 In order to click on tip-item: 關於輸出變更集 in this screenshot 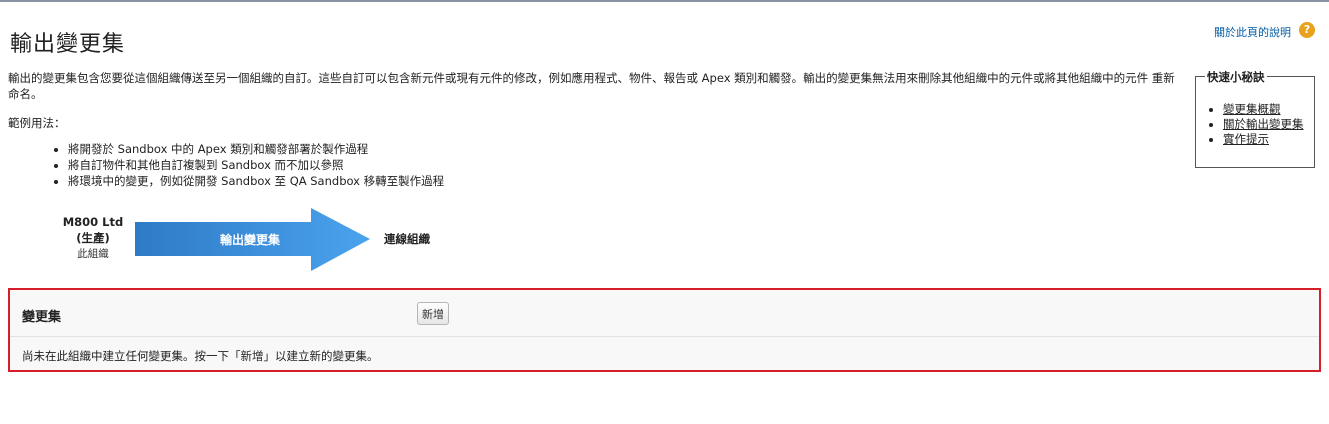, I will do `click(1263, 124)`.